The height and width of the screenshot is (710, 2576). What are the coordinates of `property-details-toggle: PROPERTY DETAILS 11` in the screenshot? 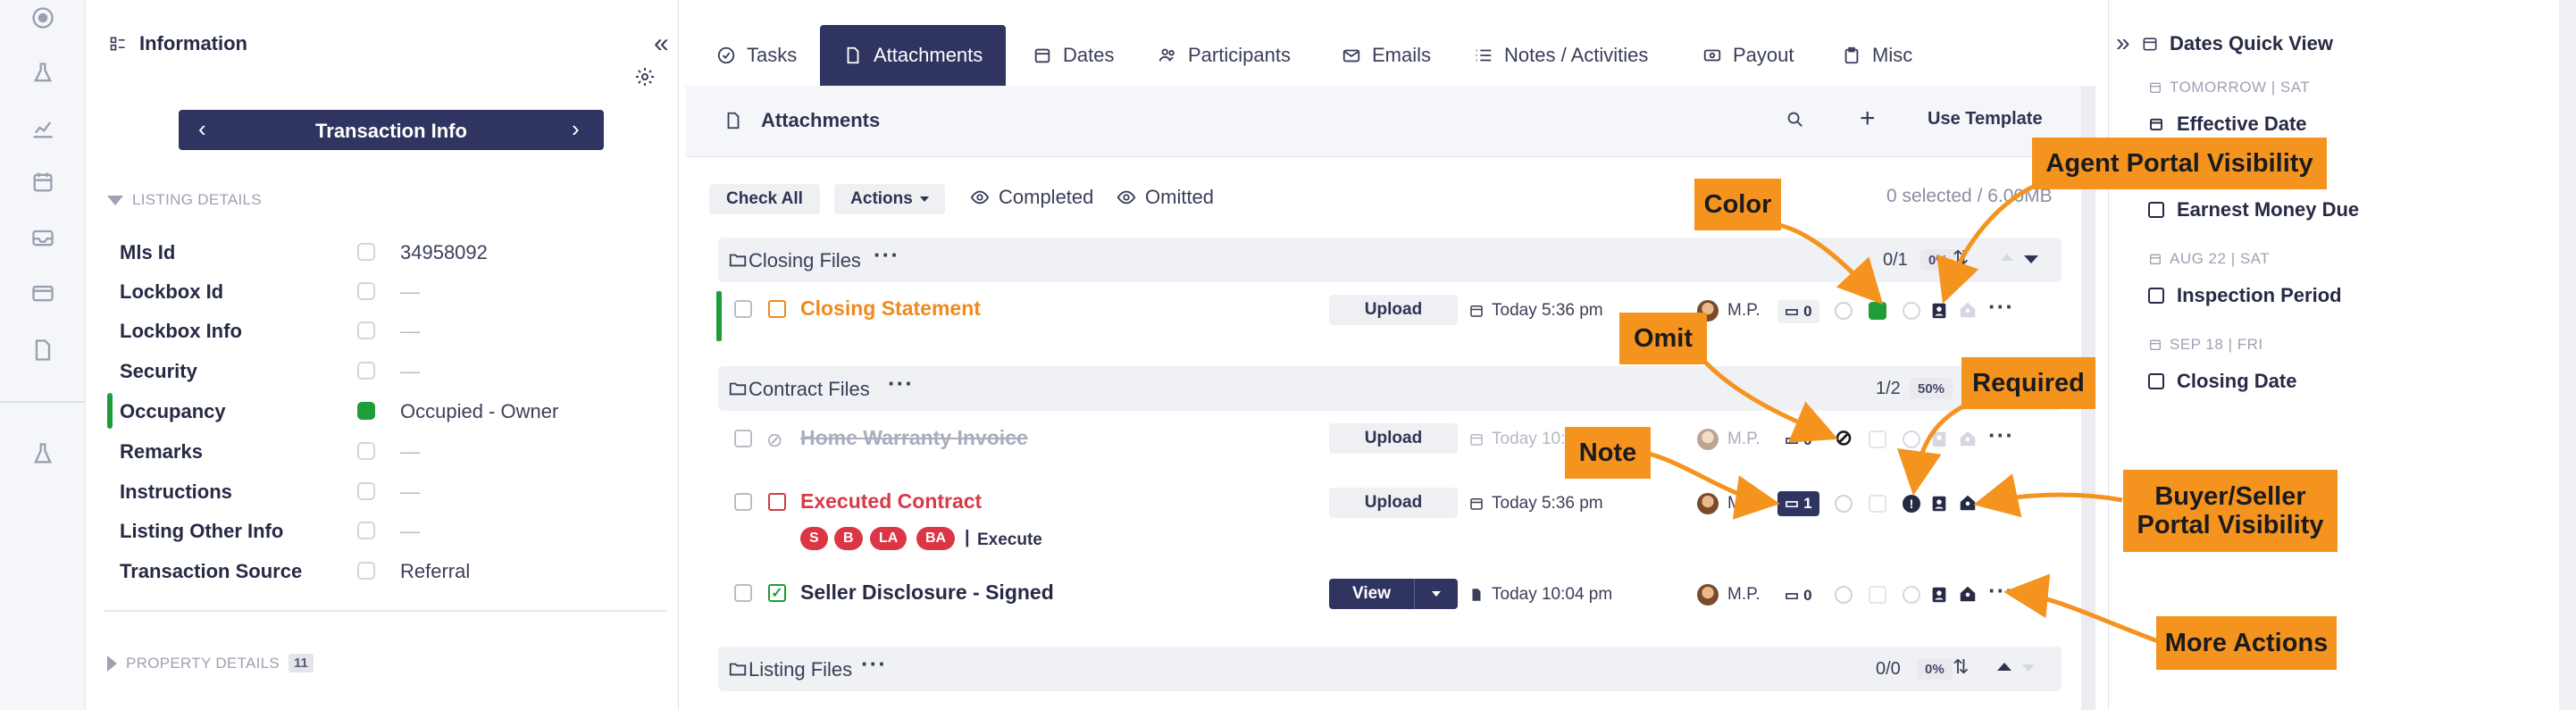 It's located at (211, 663).